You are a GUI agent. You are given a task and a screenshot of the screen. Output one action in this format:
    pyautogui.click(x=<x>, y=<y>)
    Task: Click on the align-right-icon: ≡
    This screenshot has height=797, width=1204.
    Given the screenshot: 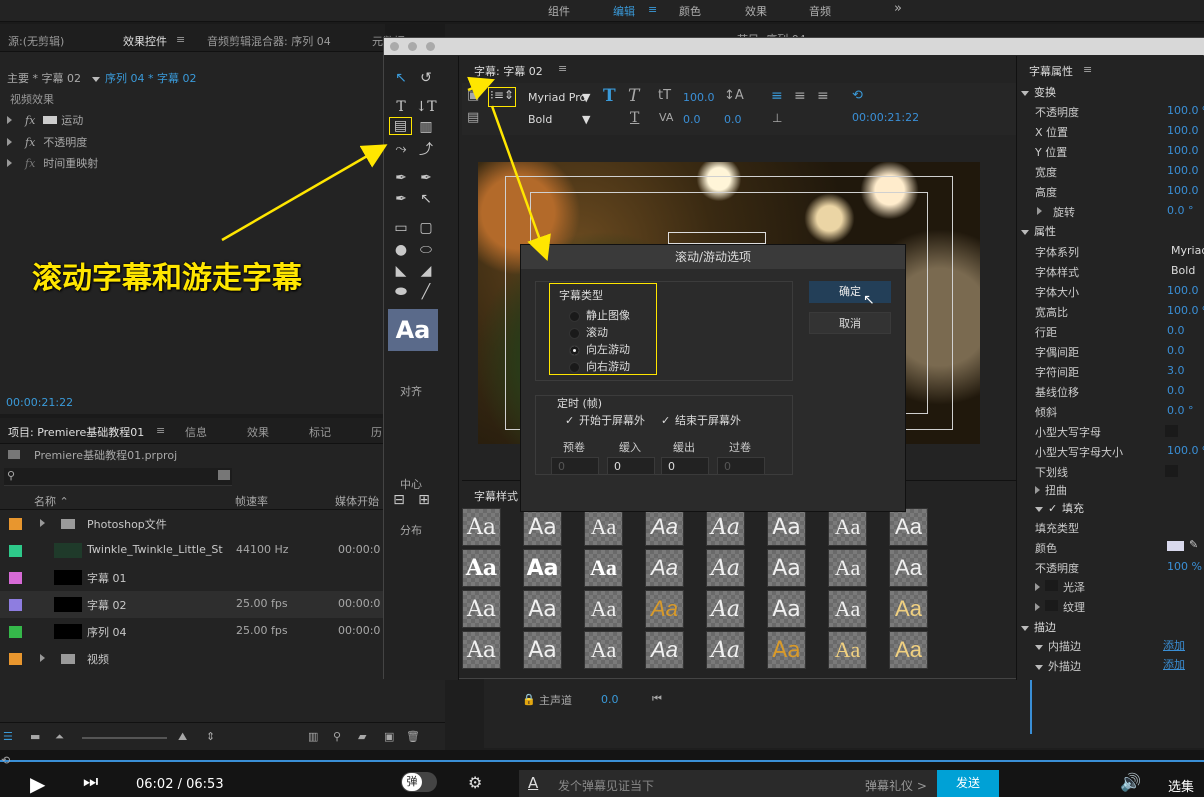 What is the action you would take?
    pyautogui.click(x=823, y=96)
    